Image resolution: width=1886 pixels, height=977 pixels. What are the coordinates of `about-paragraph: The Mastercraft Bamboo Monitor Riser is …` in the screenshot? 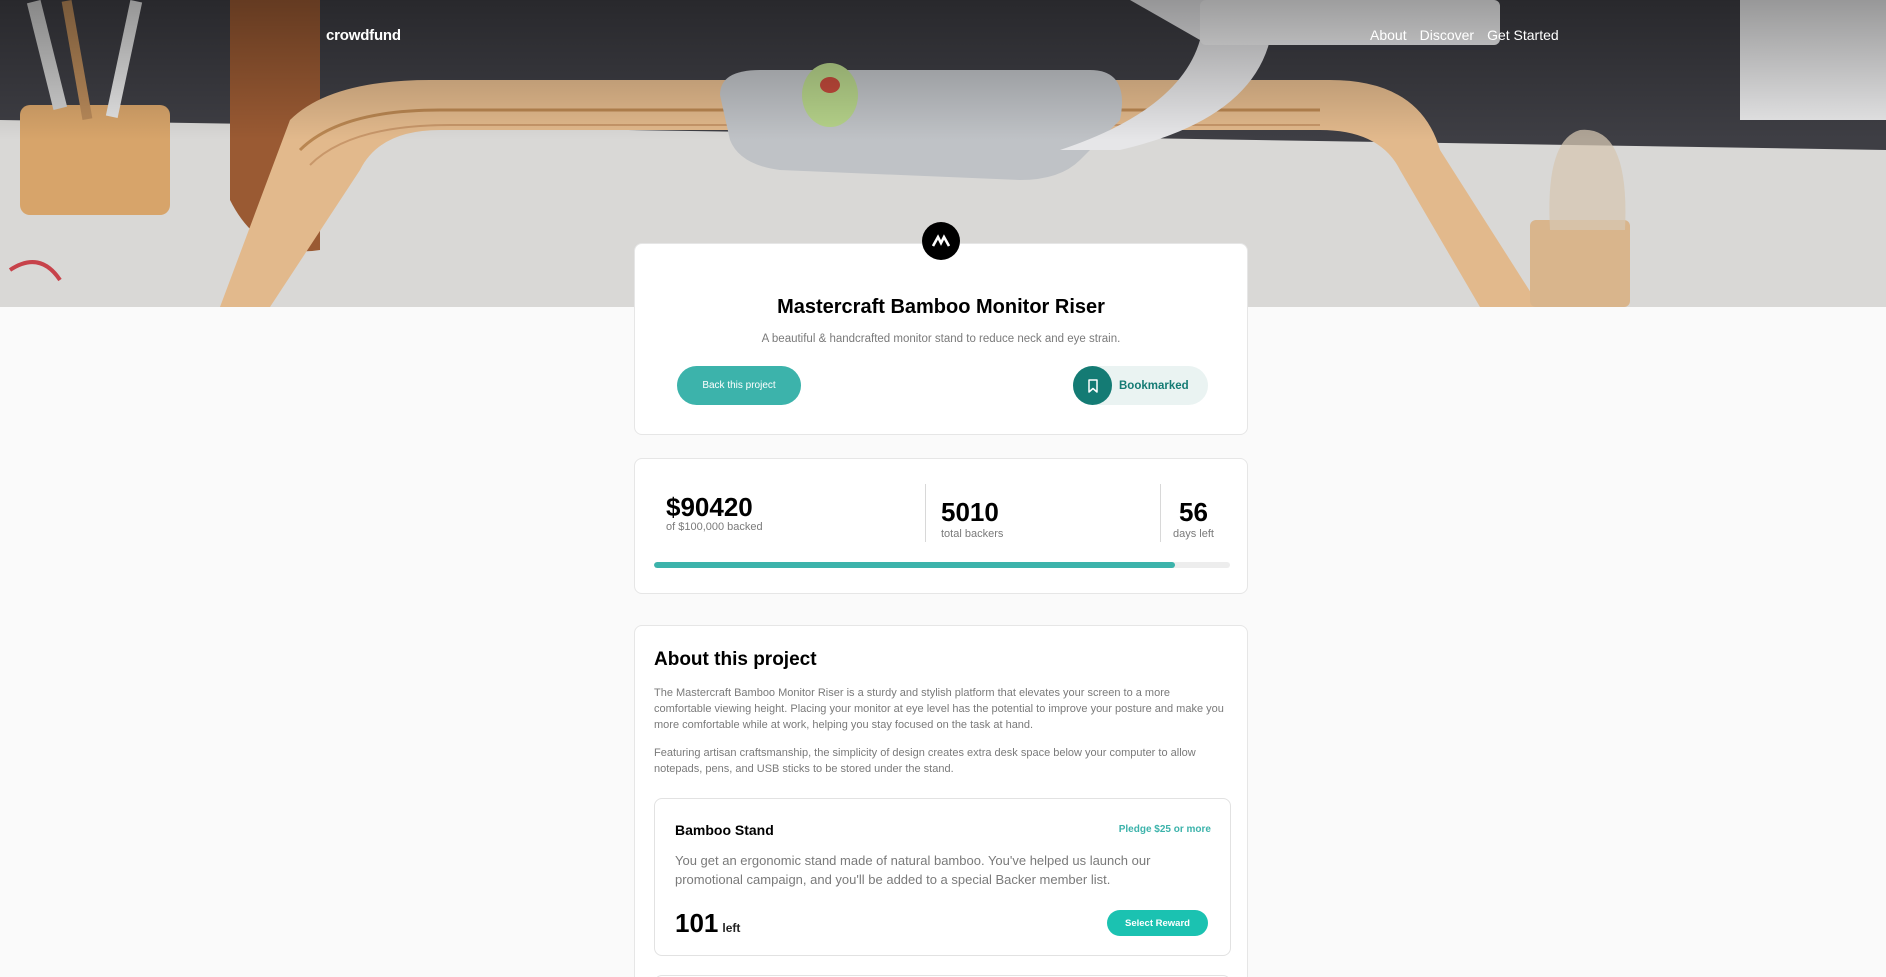 It's located at (939, 709).